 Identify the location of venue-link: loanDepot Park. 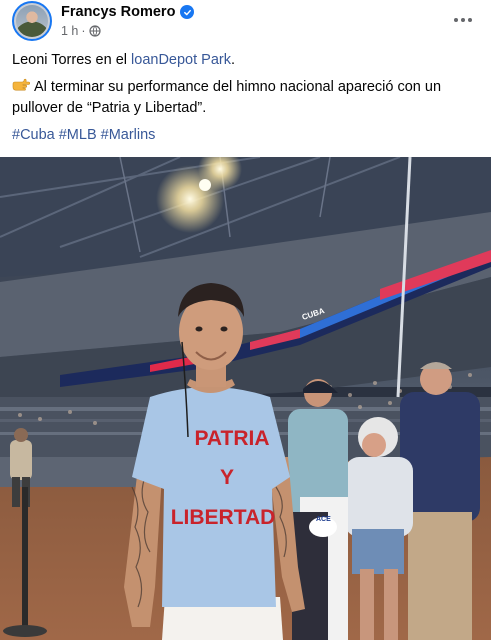
(181, 60).